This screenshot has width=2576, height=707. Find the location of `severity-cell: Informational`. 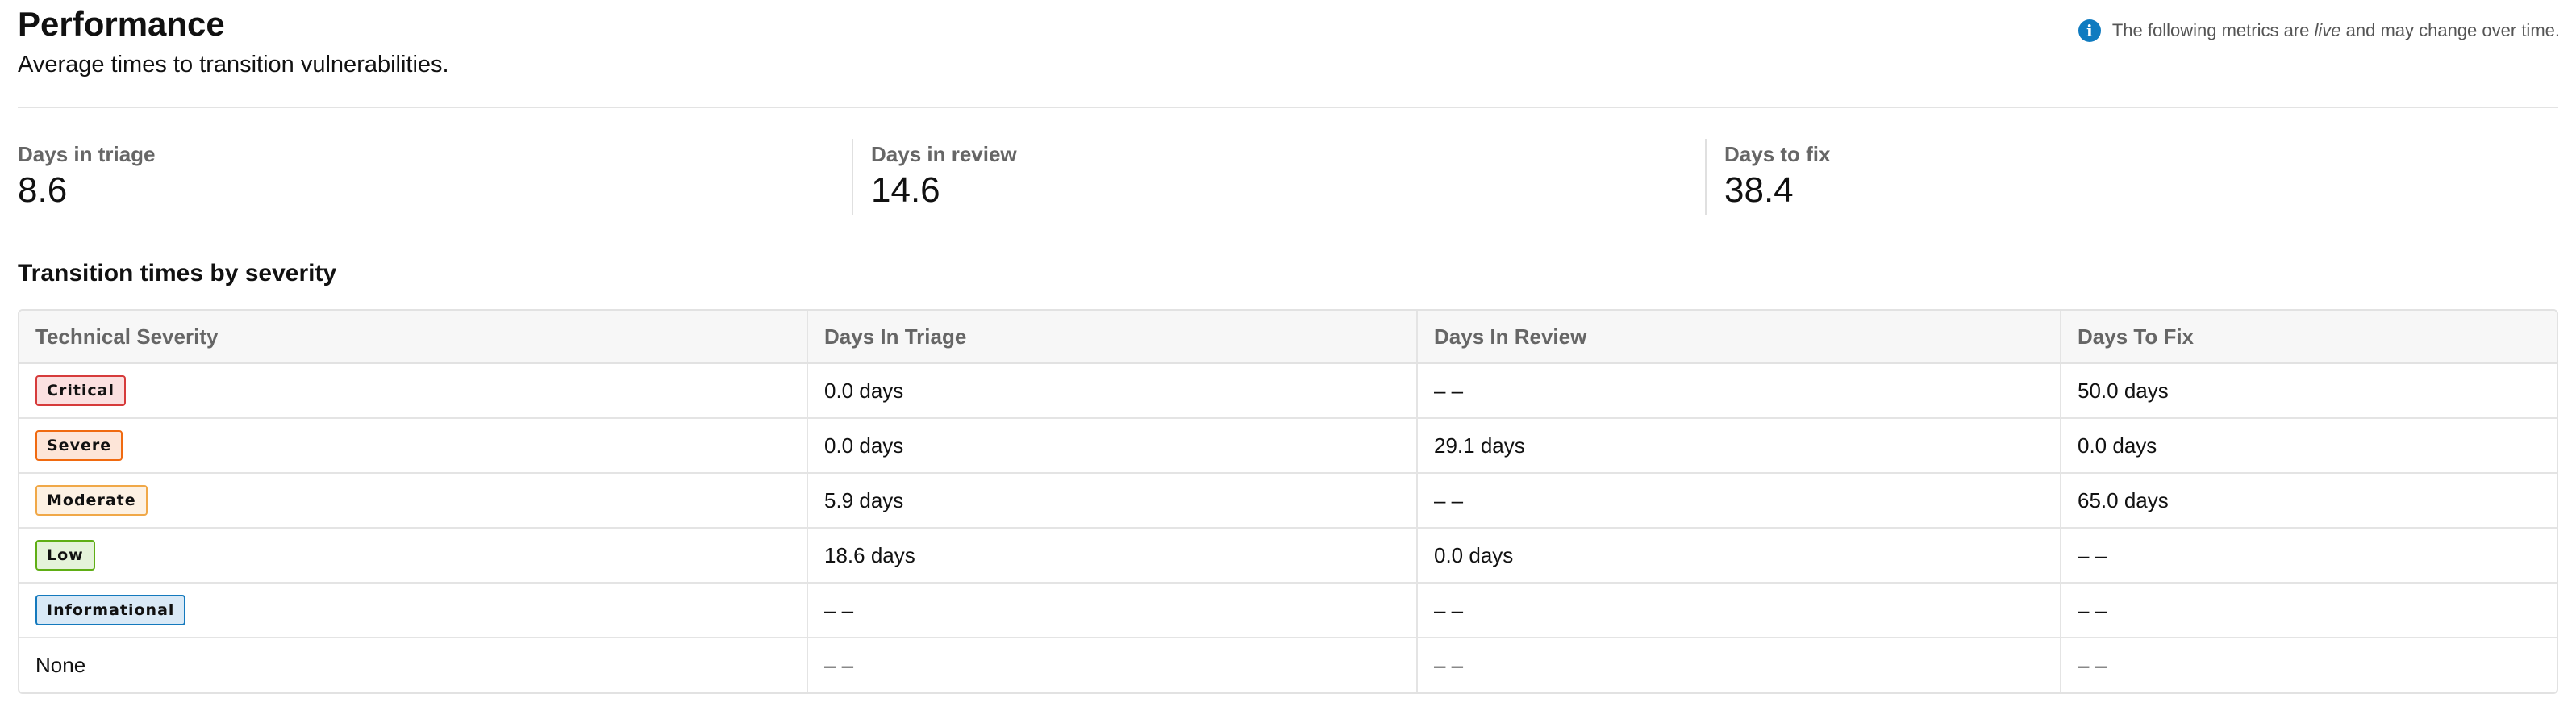

severity-cell: Informational is located at coordinates (413, 610).